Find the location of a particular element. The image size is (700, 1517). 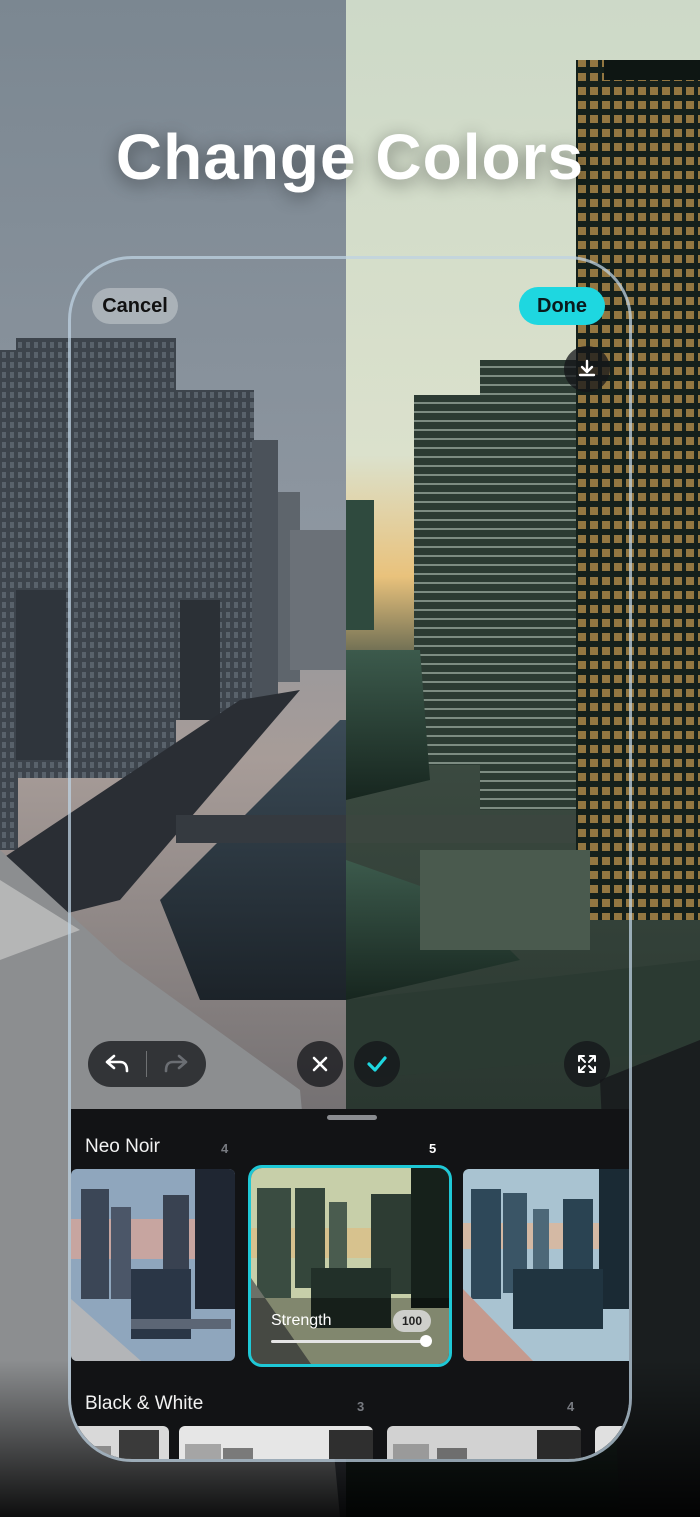

checkmark-icon is located at coordinates (377, 1064).